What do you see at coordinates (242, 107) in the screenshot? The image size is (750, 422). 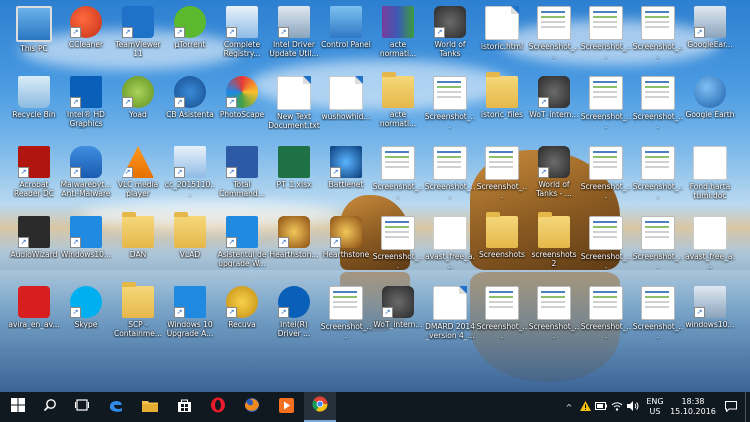 I see `desktop-icon: PhotoScape` at bounding box center [242, 107].